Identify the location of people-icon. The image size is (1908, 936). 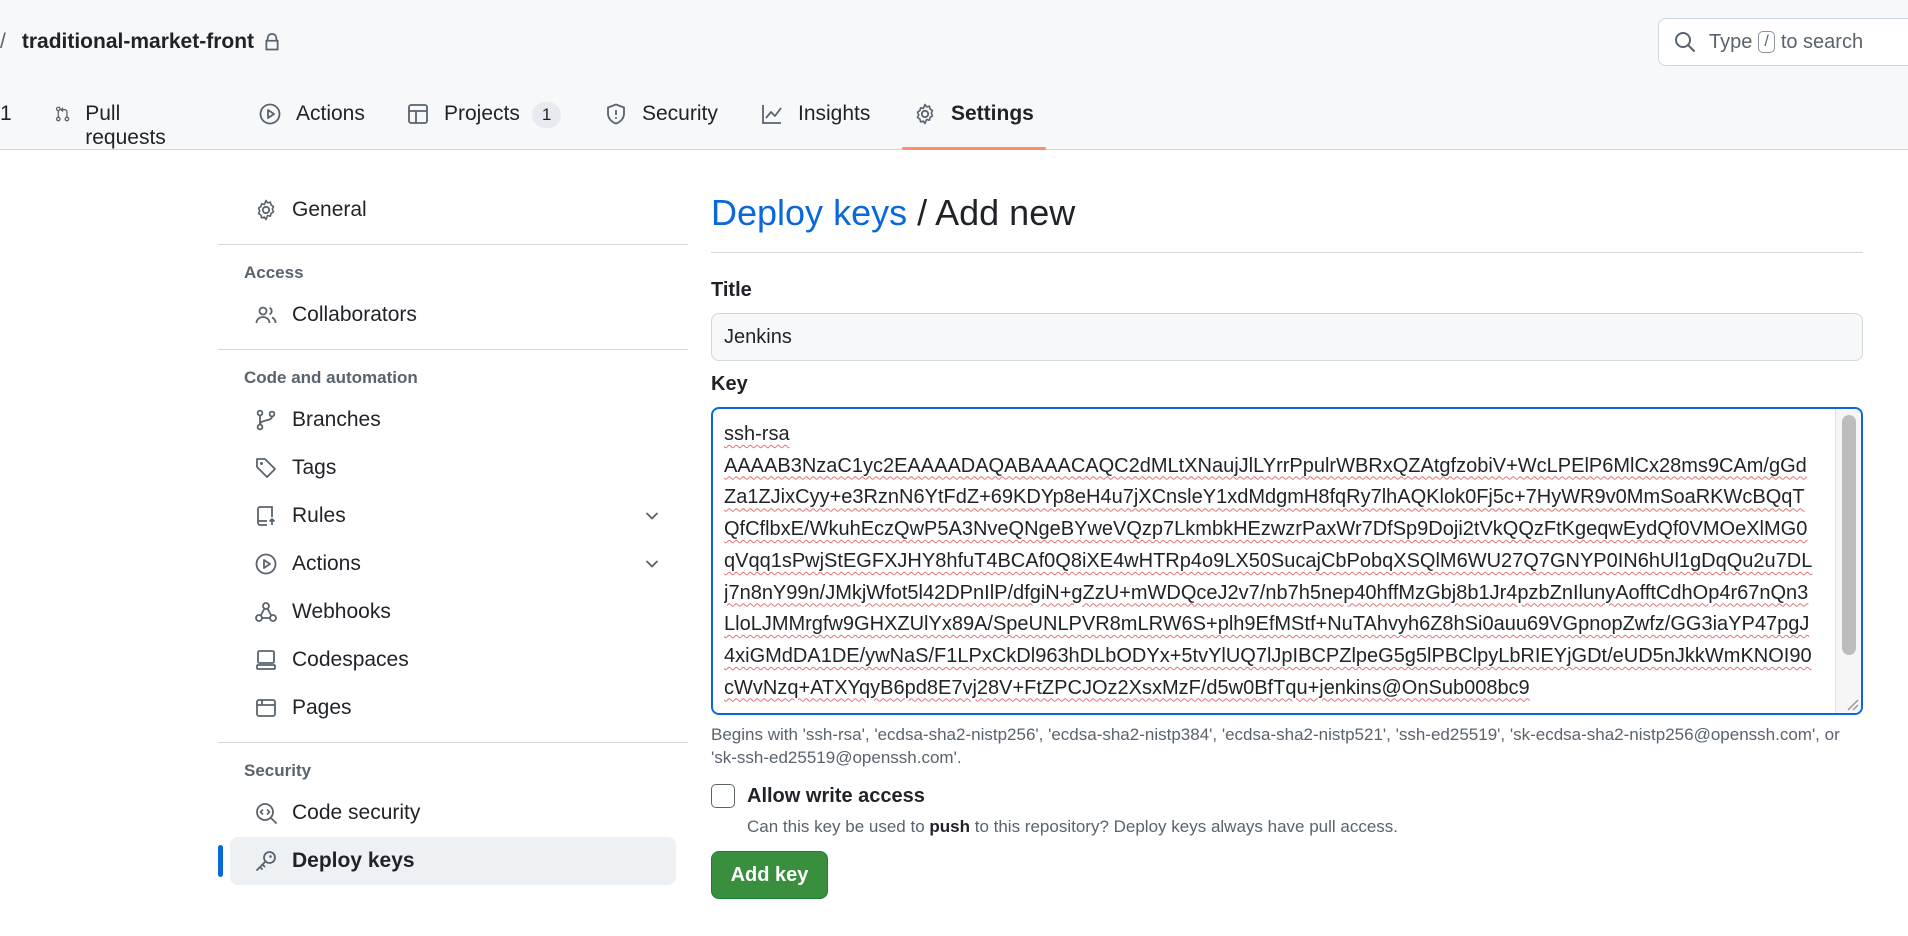
(266, 315).